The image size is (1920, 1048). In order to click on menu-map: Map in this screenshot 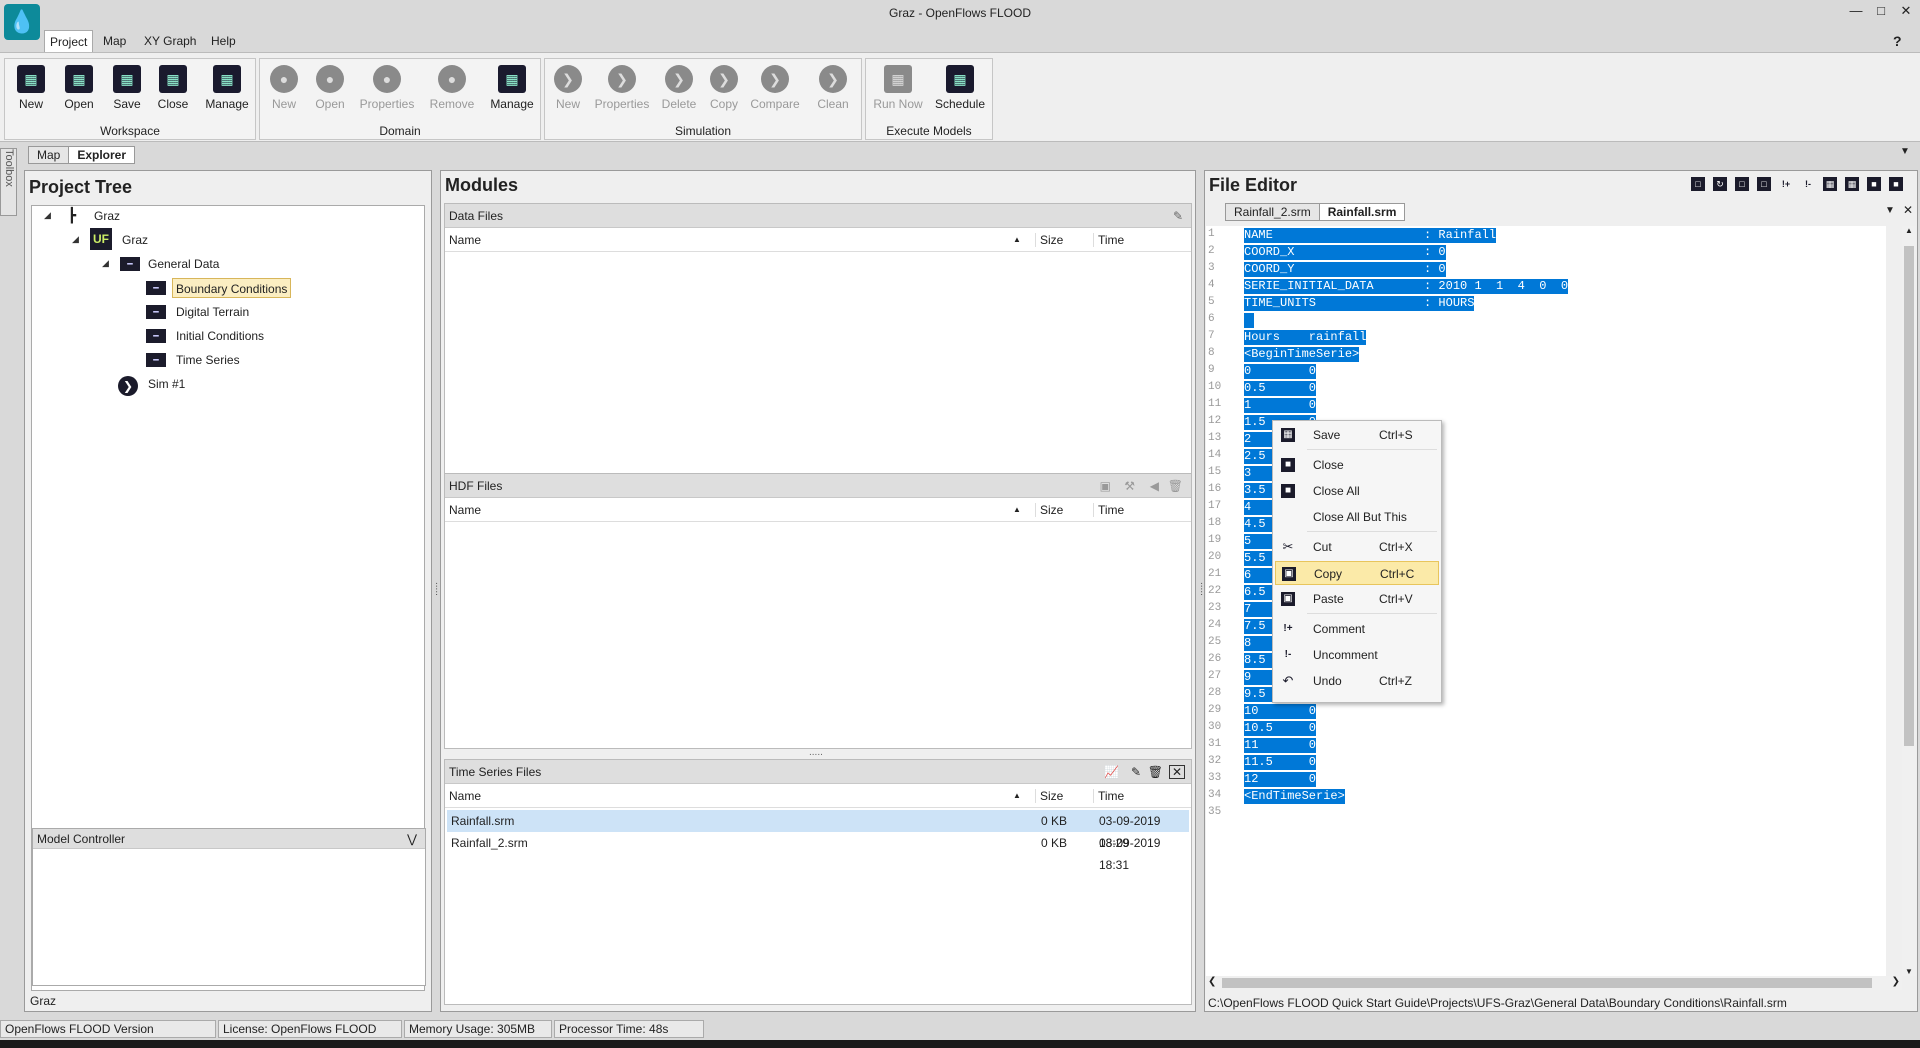, I will do `click(114, 41)`.